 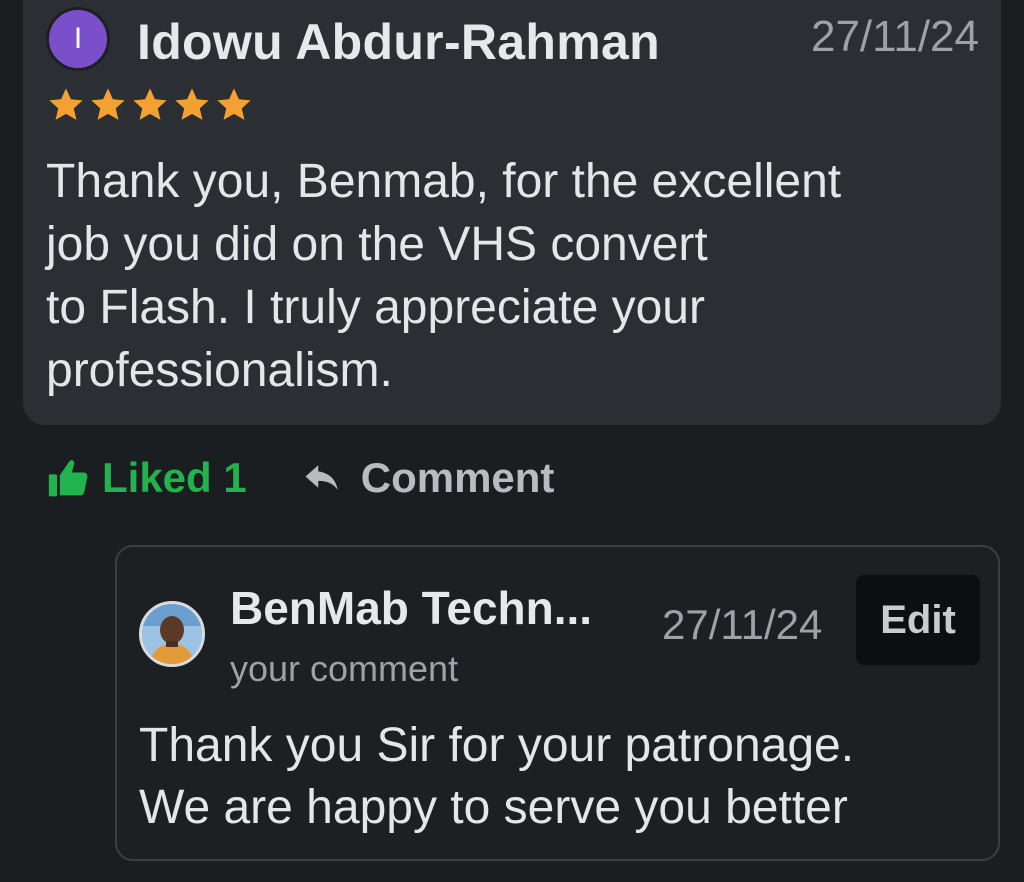 I want to click on like-button: Liked 1, so click(x=146, y=478).